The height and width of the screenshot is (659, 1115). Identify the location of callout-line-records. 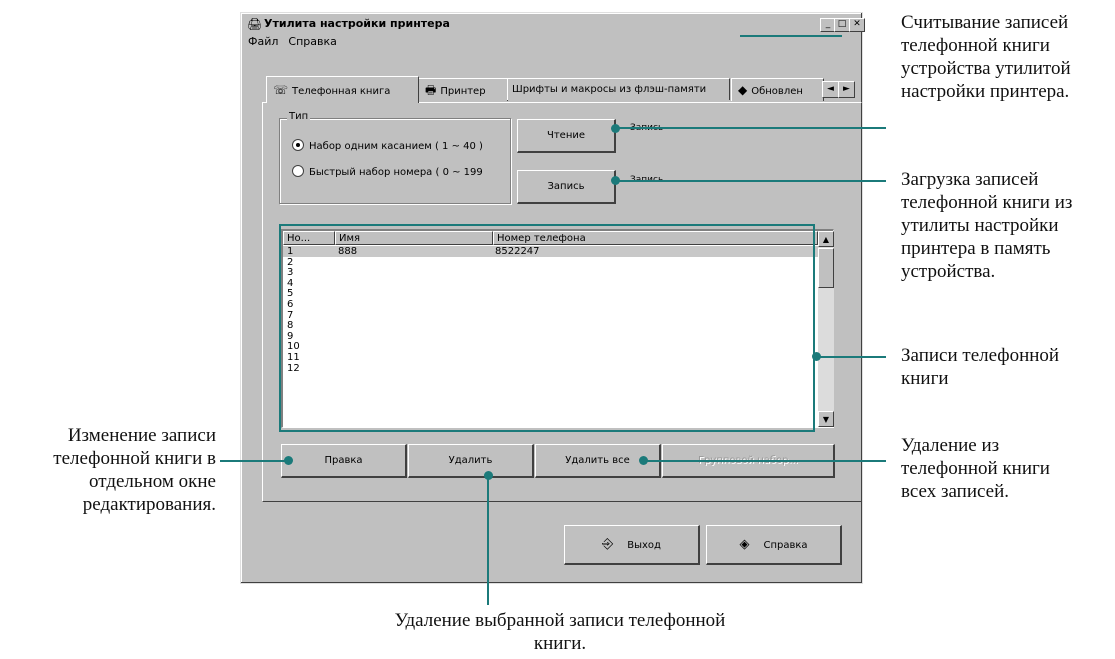
(851, 357).